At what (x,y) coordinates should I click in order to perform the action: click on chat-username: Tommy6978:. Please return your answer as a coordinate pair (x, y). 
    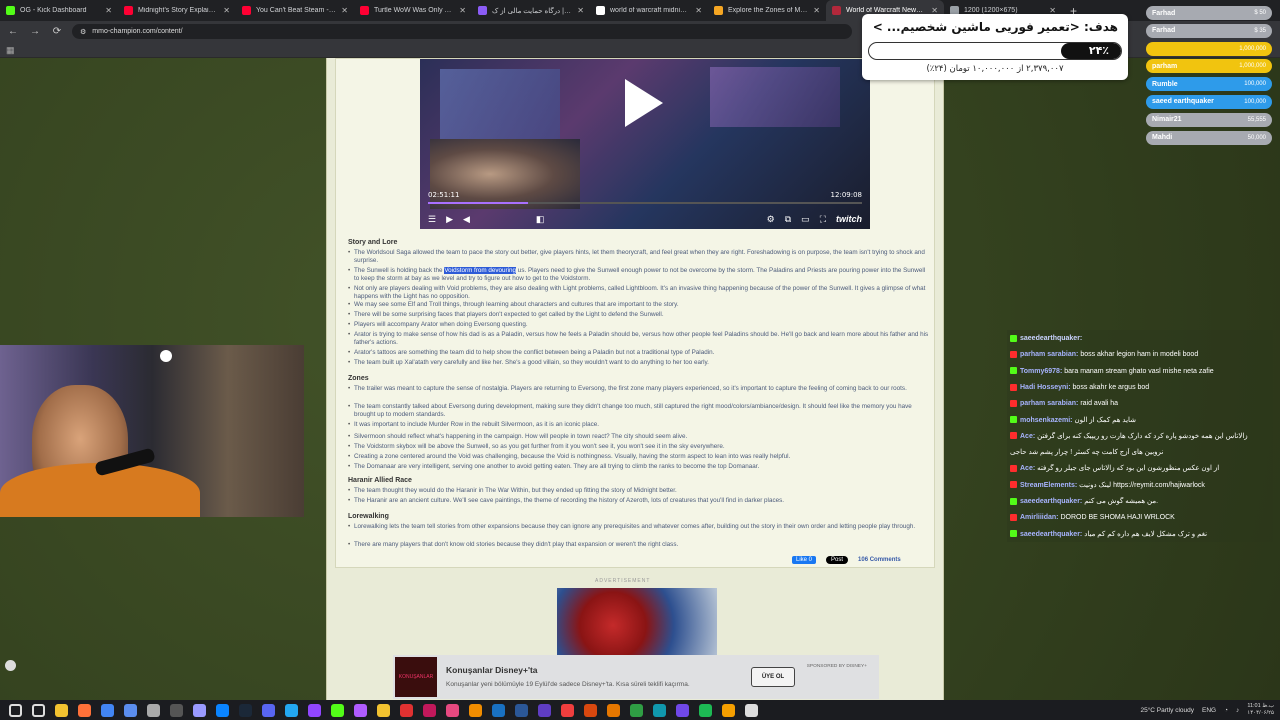
    Looking at the image, I should click on (1041, 371).